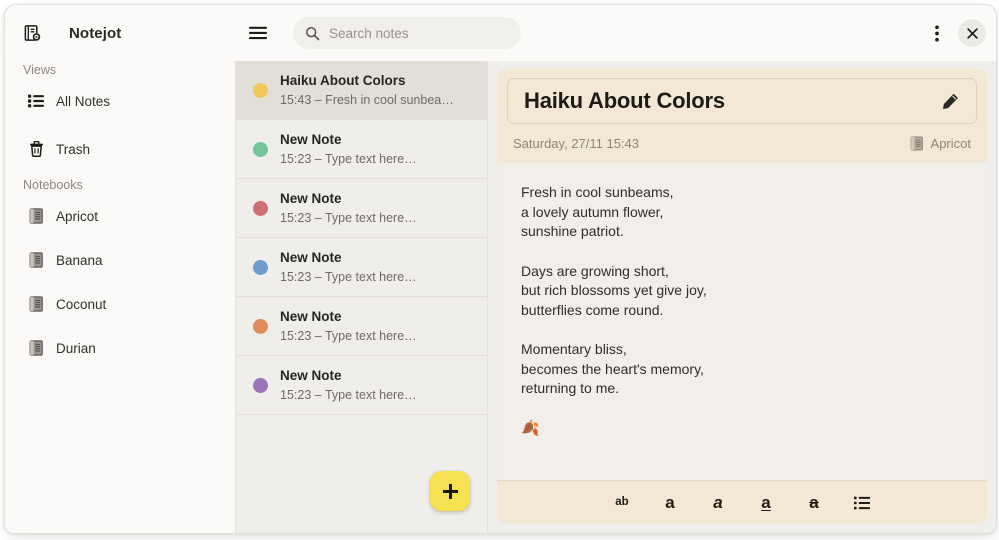 The height and width of the screenshot is (540, 999). Describe the element at coordinates (624, 100) in the screenshot. I see `note-title-text: Haiku About Colors` at that location.